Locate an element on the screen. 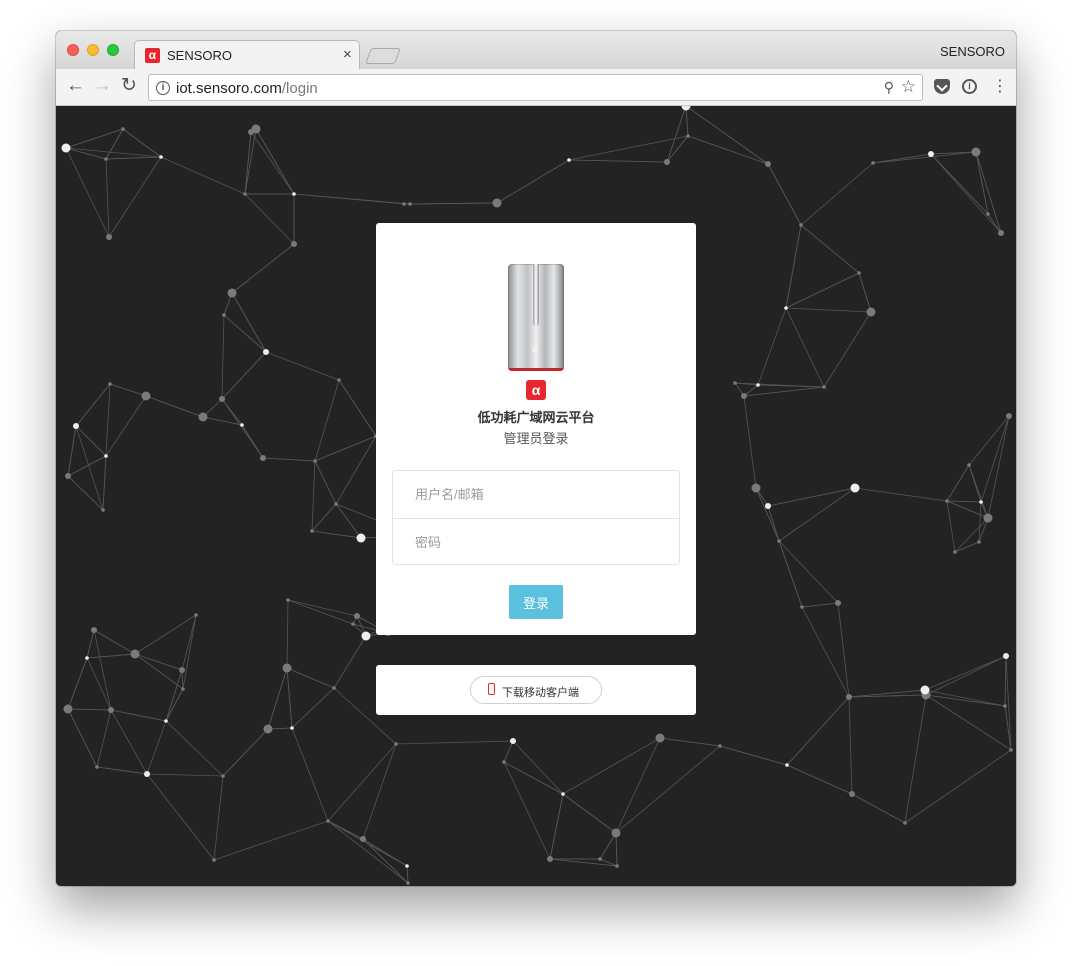 This screenshot has height=966, width=1072. bookmark-star-icon: ☆ is located at coordinates (908, 87).